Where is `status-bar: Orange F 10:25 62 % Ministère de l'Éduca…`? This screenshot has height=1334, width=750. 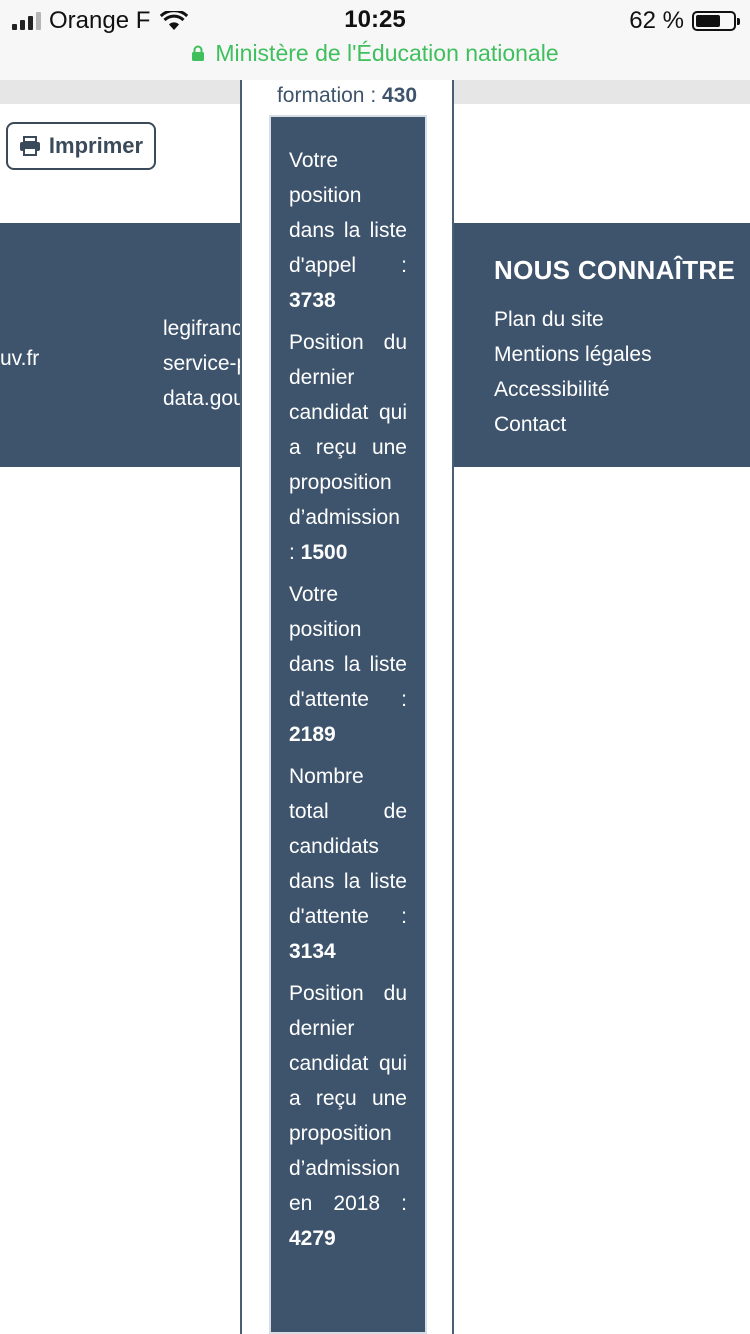 status-bar: Orange F 10:25 62 % Ministère de l'Éduca… is located at coordinates (375, 40).